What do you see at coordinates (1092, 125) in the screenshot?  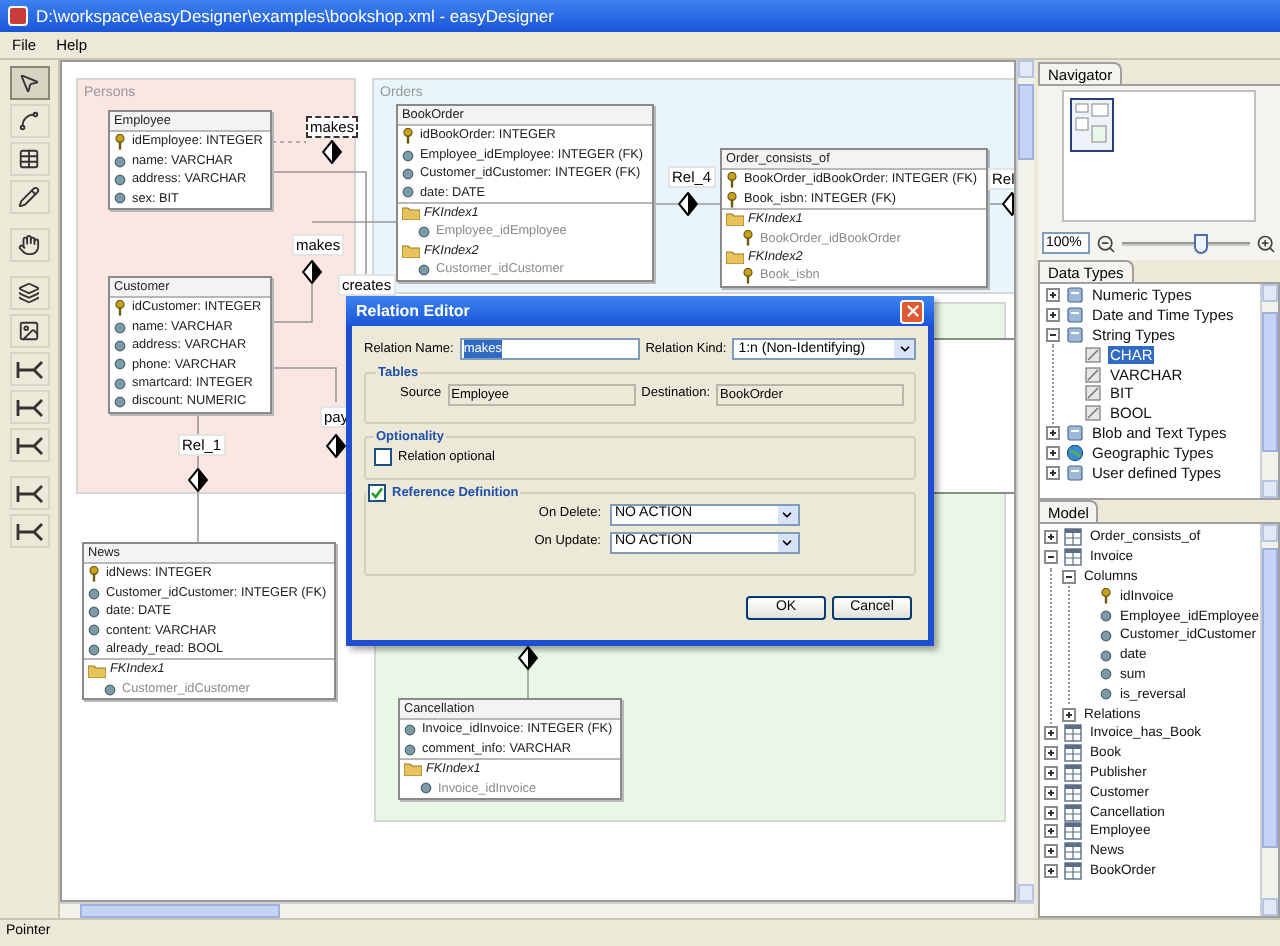 I see `navigator-thumbnail-drawing` at bounding box center [1092, 125].